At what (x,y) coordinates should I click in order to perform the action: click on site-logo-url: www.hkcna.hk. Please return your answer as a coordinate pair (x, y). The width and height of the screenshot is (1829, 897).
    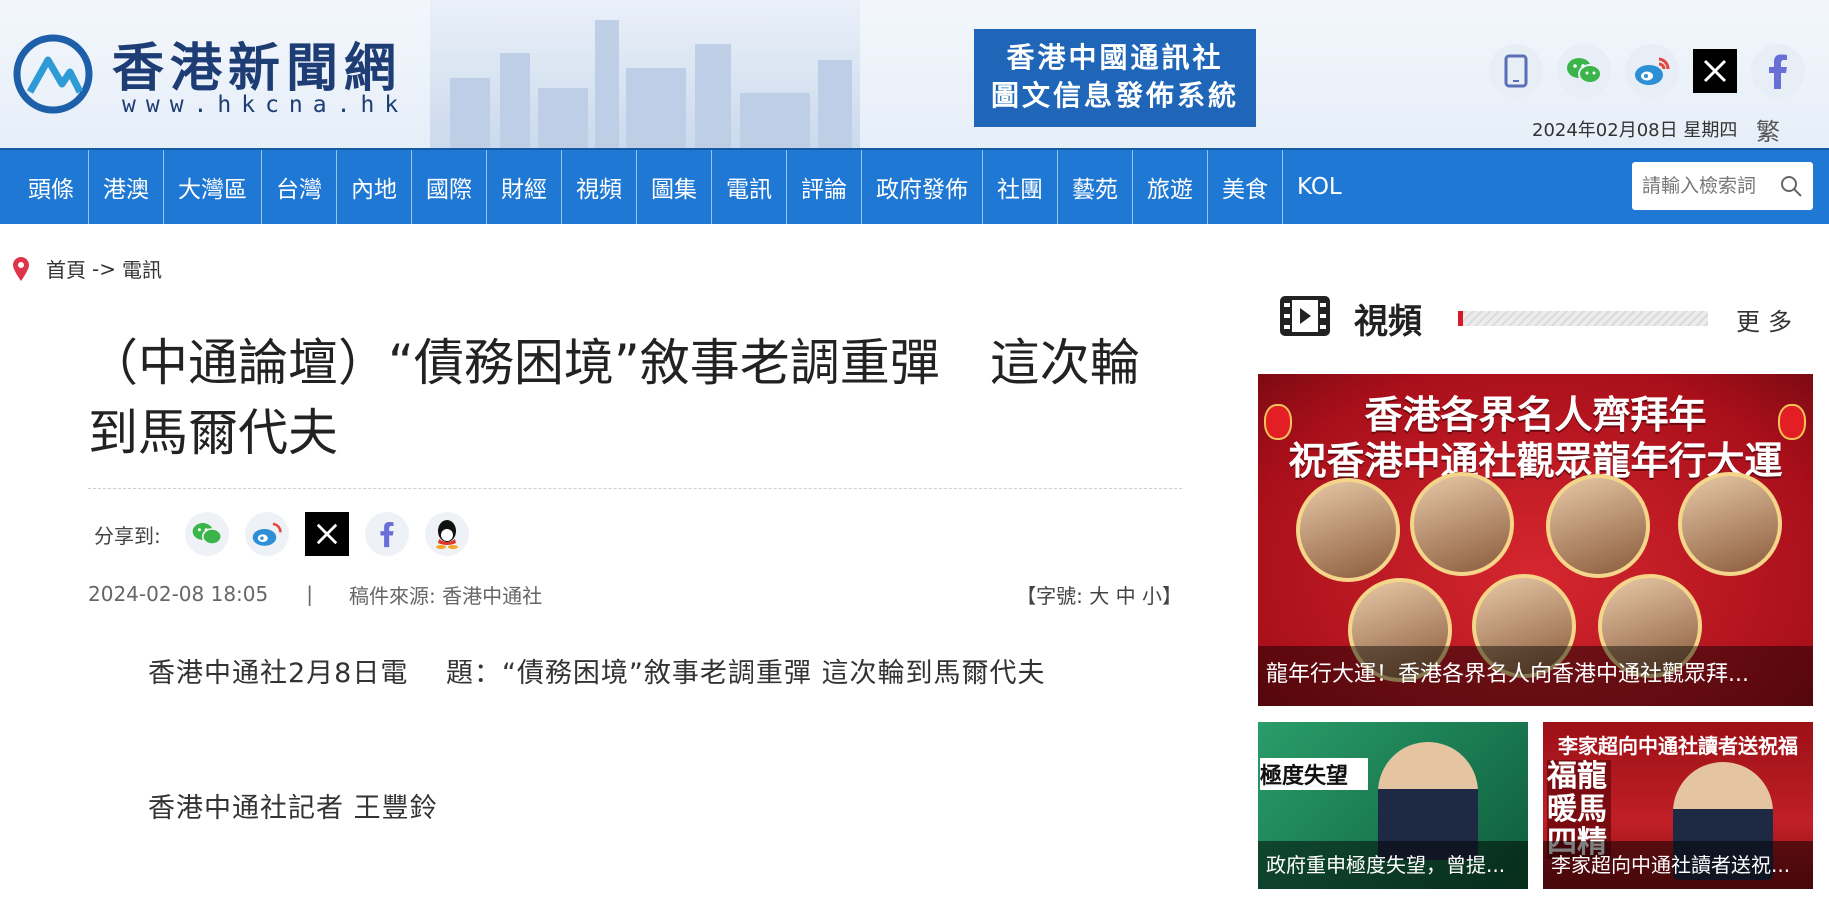
    Looking at the image, I should click on (265, 105).